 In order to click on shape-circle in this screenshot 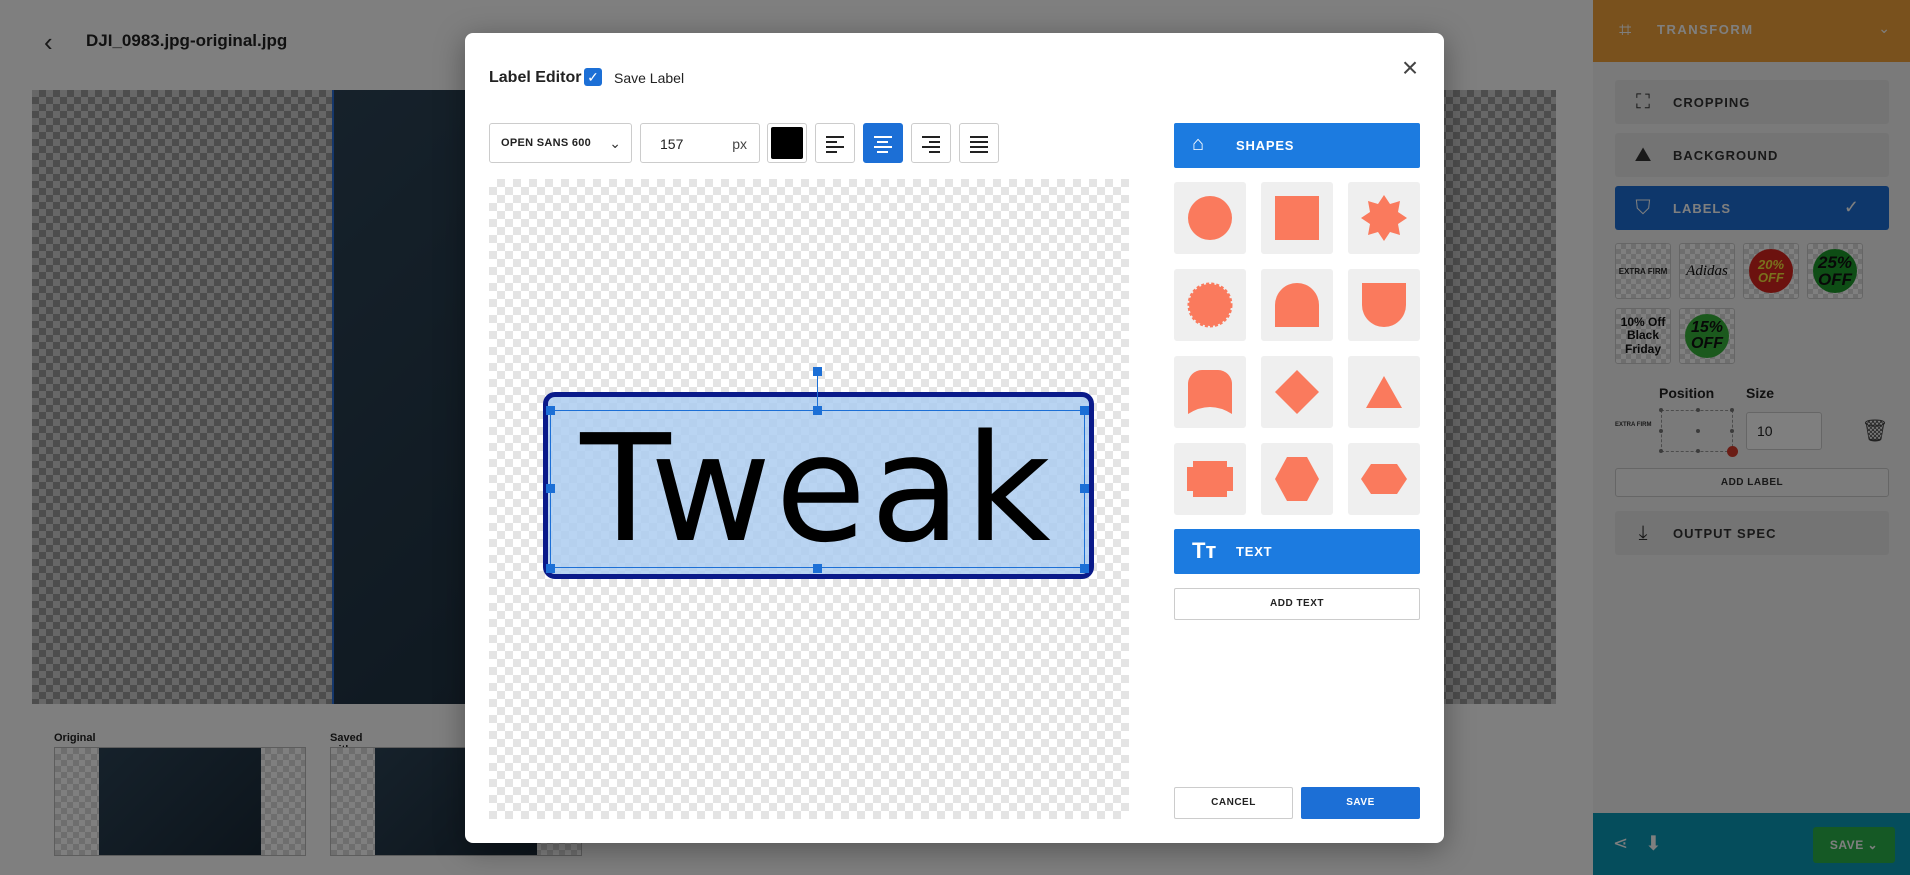, I will do `click(1210, 218)`.